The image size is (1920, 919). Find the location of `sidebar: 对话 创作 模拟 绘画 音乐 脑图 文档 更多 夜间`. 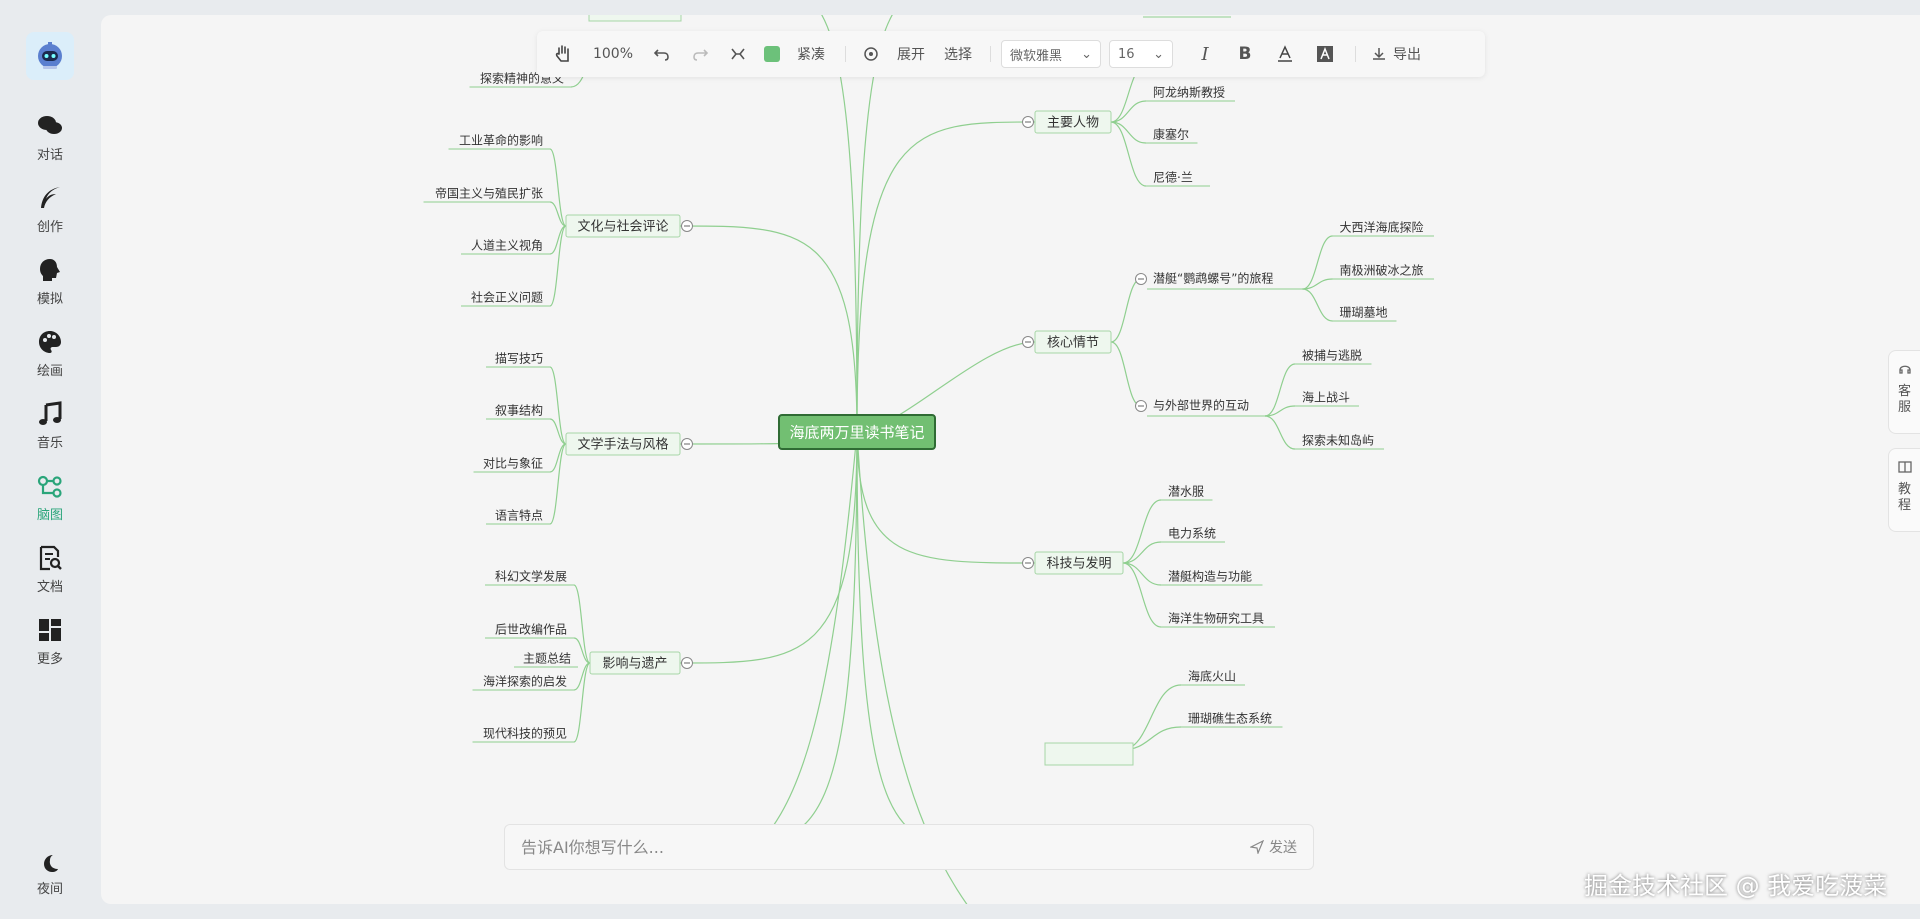

sidebar: 对话 创作 模拟 绘画 音乐 脑图 文档 更多 夜间 is located at coordinates (50, 459).